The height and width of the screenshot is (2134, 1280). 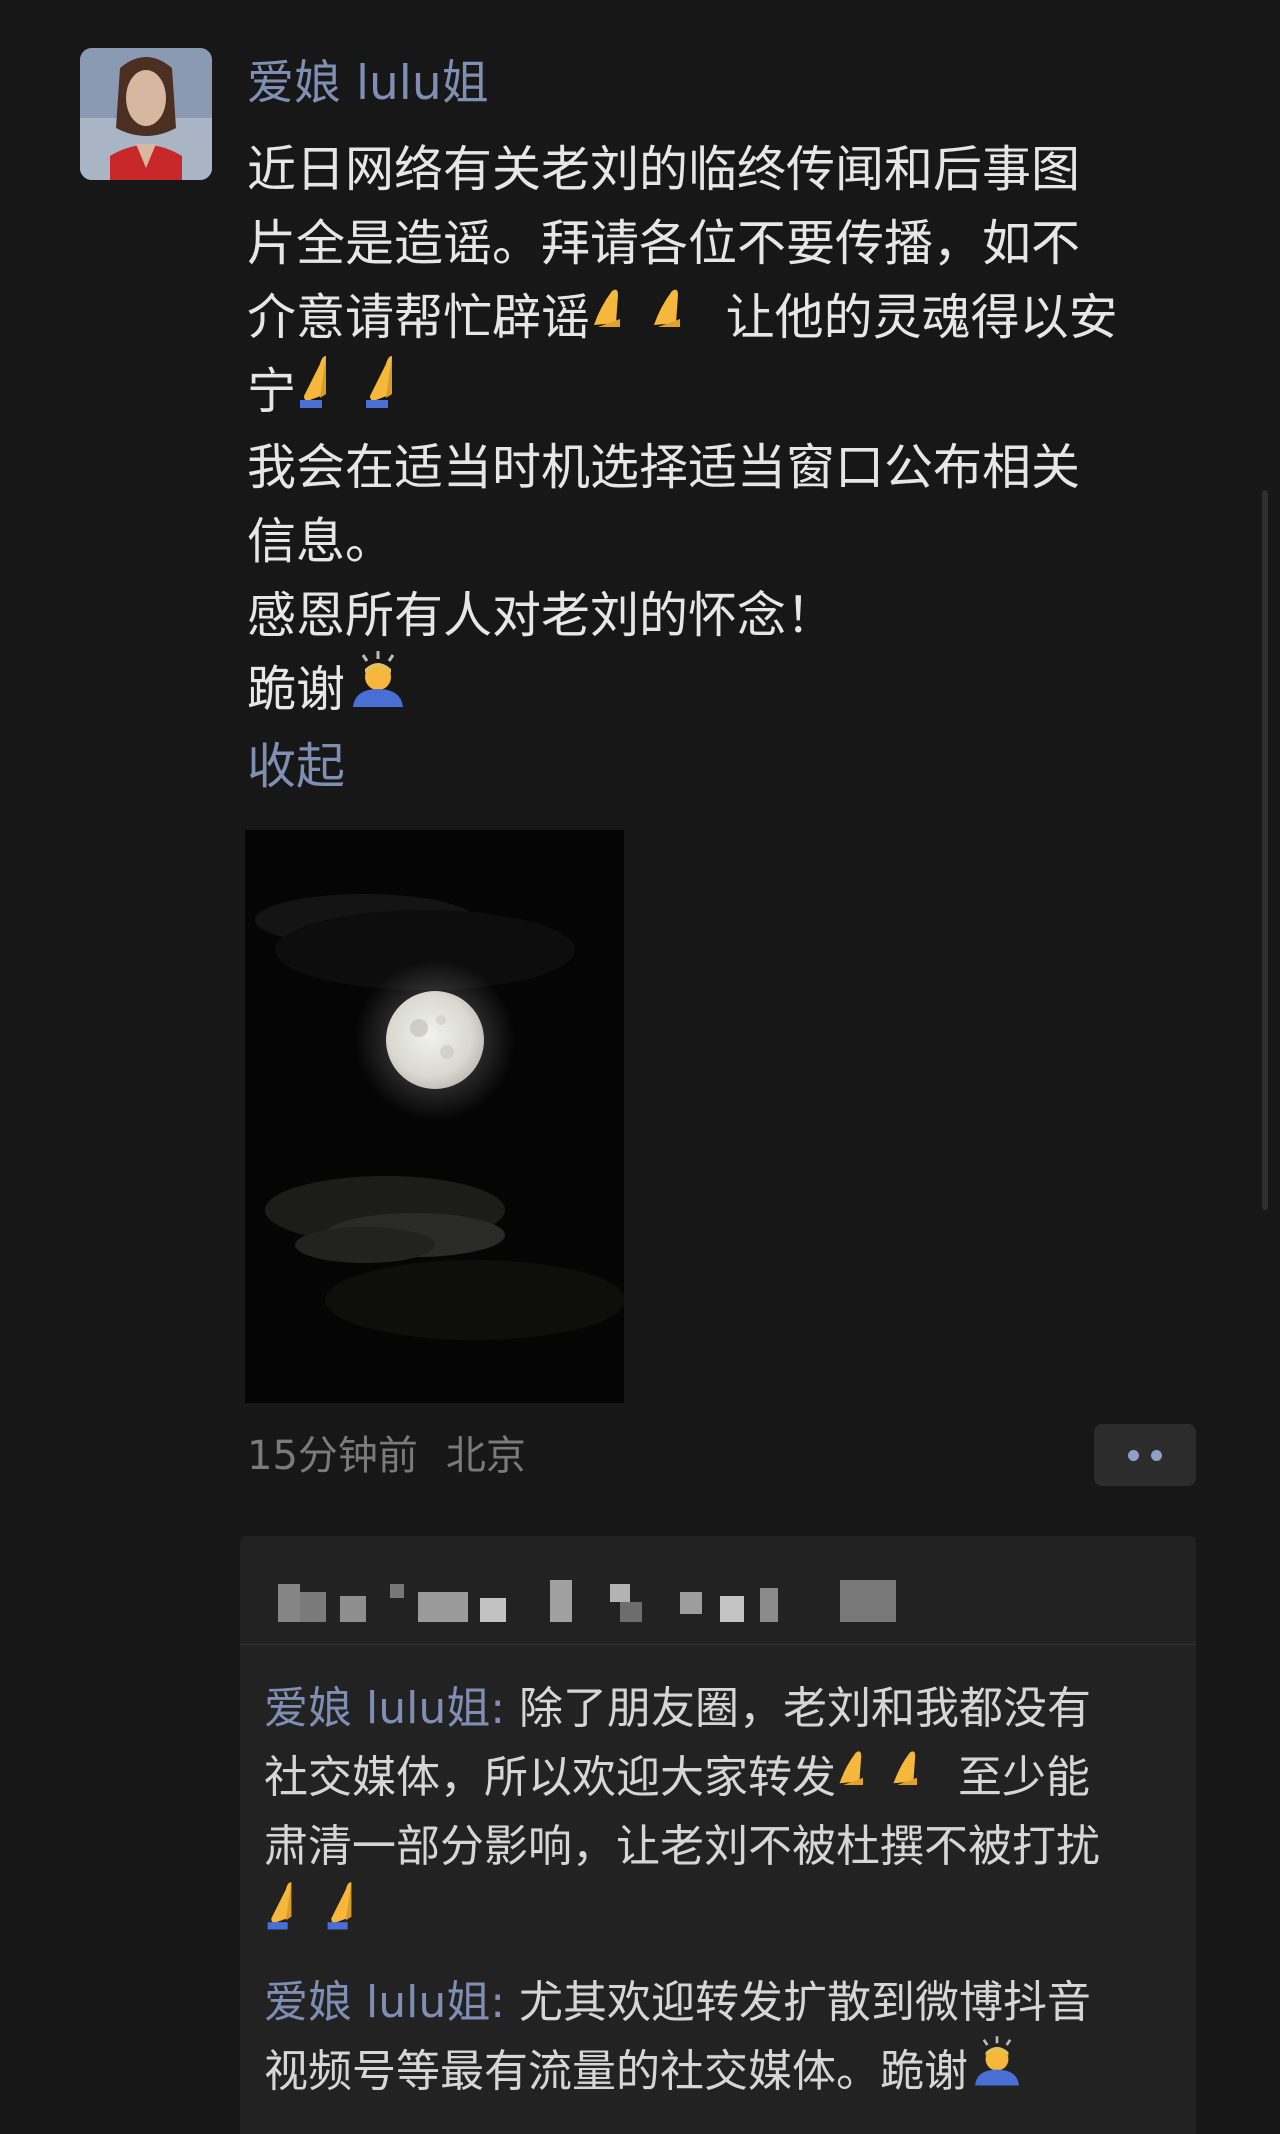 What do you see at coordinates (718, 1590) in the screenshot?
I see `likes-bar-blurred` at bounding box center [718, 1590].